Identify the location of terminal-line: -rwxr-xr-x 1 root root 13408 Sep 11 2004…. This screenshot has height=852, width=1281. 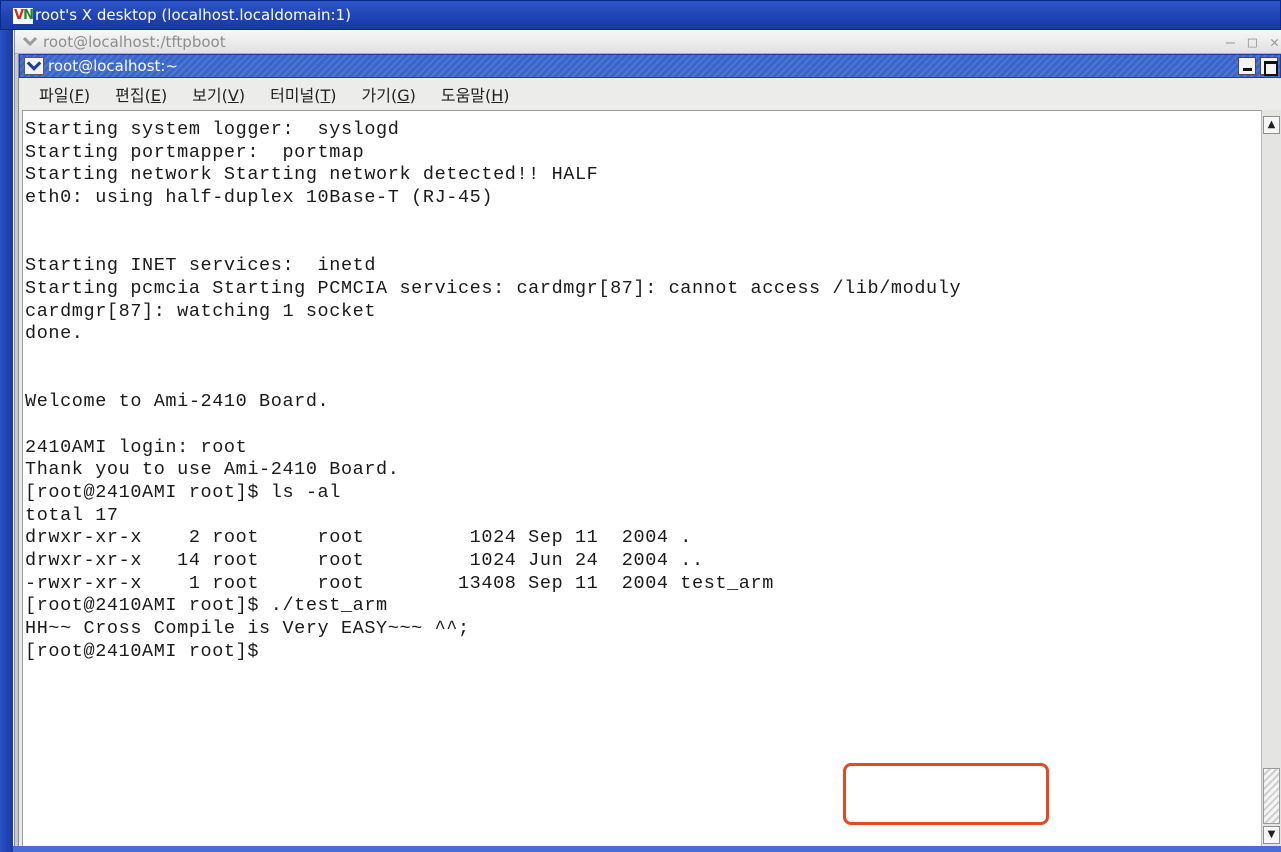
(399, 583).